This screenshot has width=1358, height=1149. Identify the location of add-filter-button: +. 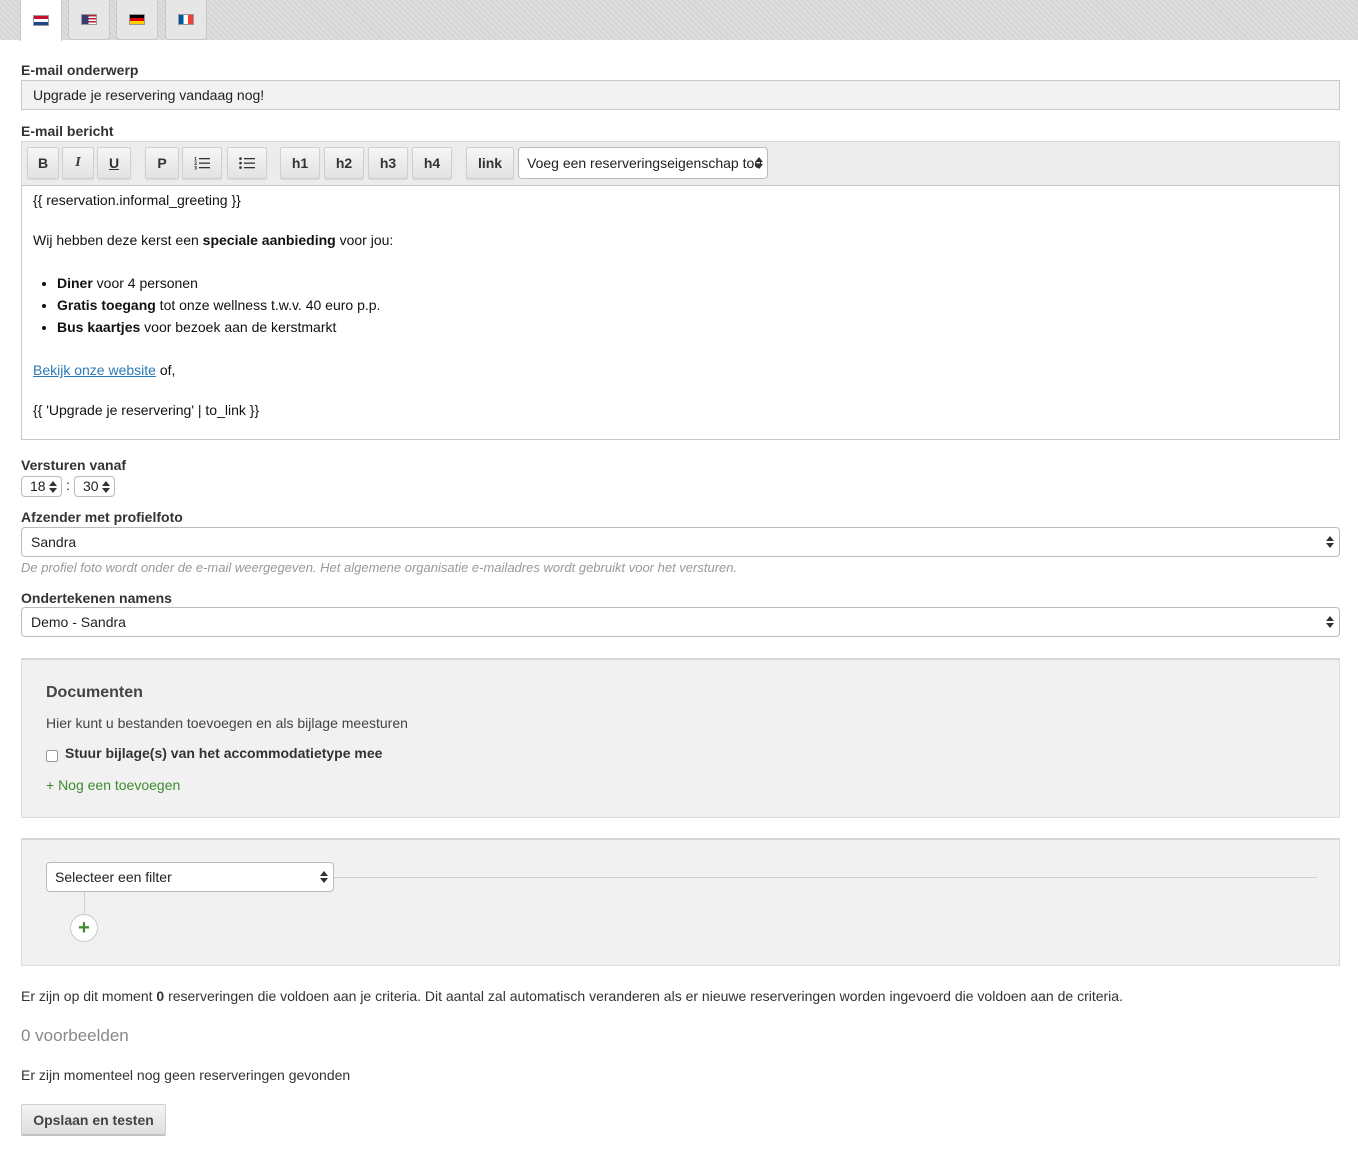
(84, 928).